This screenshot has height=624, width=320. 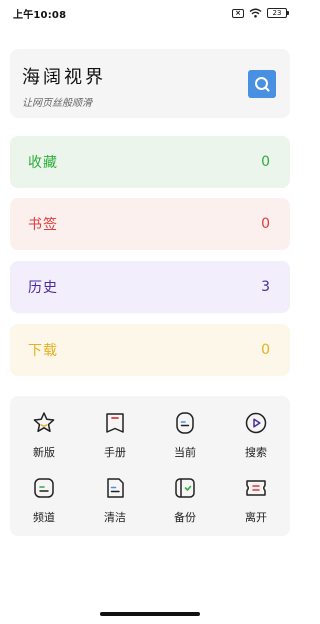 What do you see at coordinates (256, 423) in the screenshot?
I see `play-icon` at bounding box center [256, 423].